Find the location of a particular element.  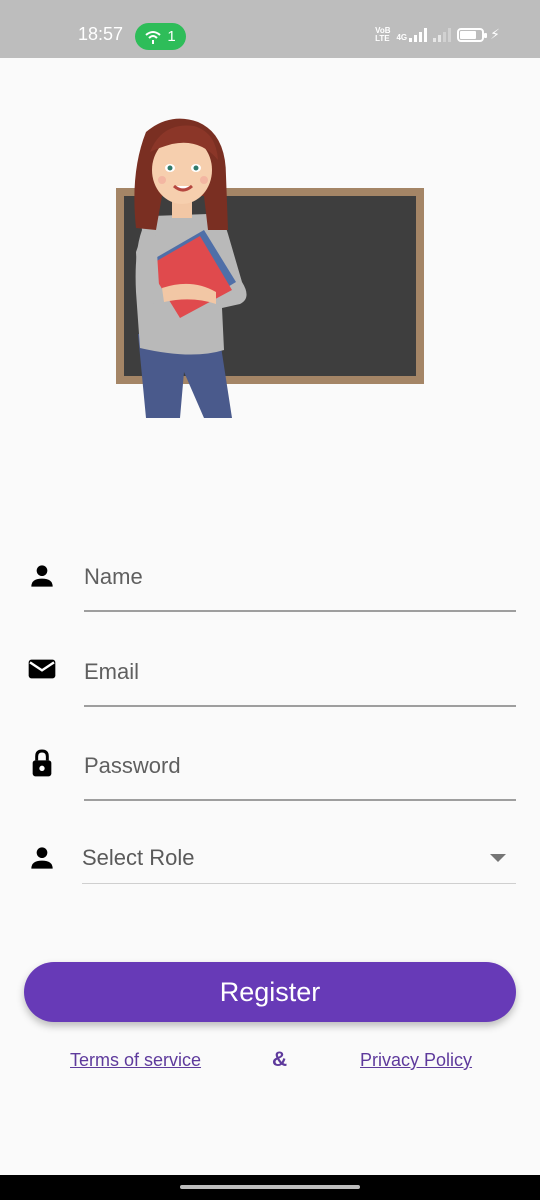

terms-of-service-link: Terms of service is located at coordinates (135, 1060).